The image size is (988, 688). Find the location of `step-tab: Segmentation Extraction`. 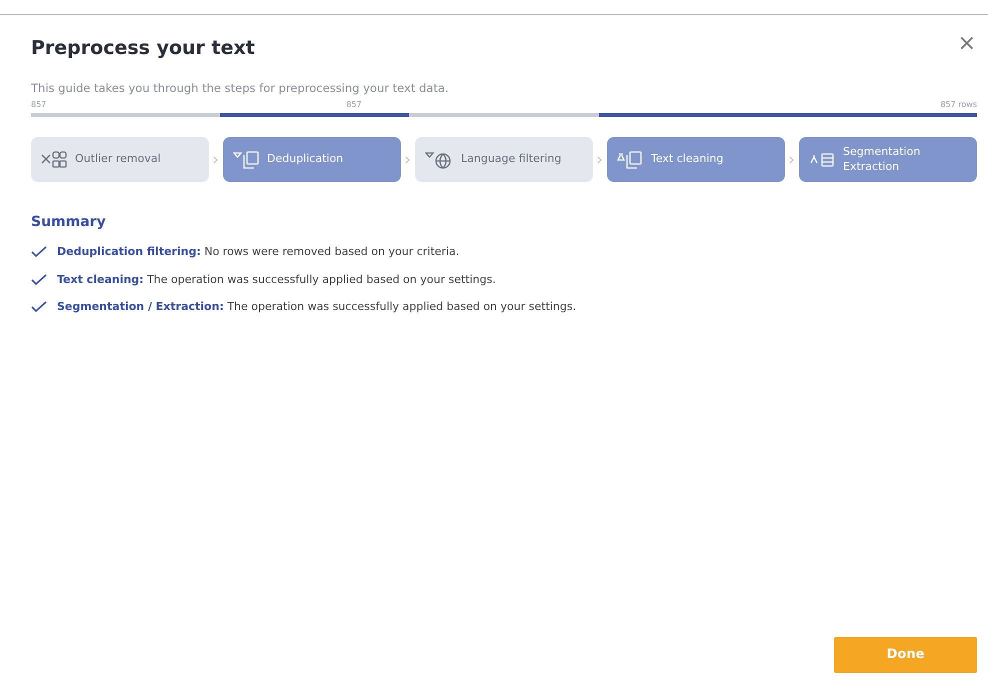

step-tab: Segmentation Extraction is located at coordinates (888, 159).